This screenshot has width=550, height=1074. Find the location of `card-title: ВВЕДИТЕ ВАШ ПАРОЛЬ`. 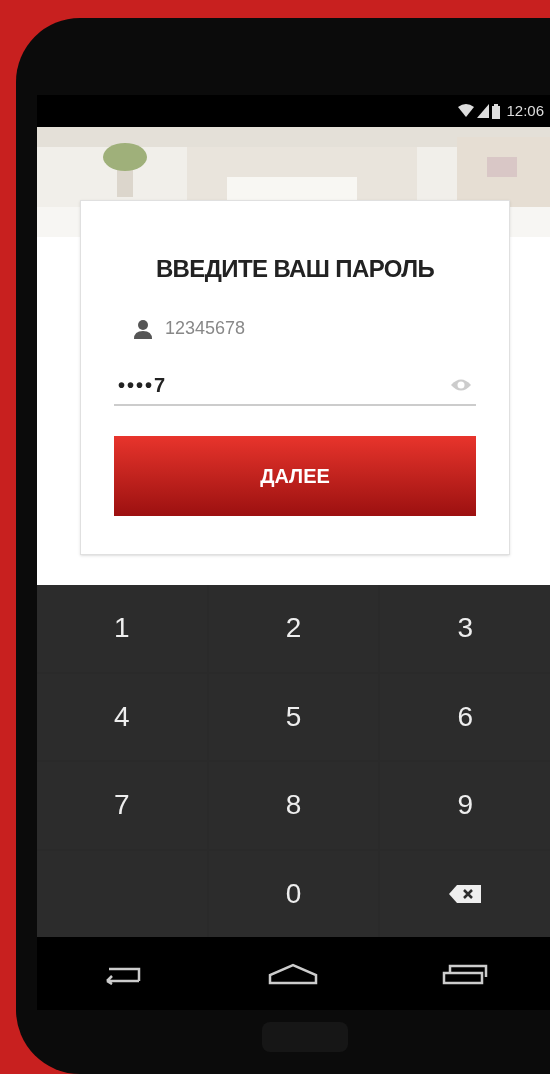

card-title: ВВЕДИТЕ ВАШ ПАРОЛЬ is located at coordinates (295, 269).